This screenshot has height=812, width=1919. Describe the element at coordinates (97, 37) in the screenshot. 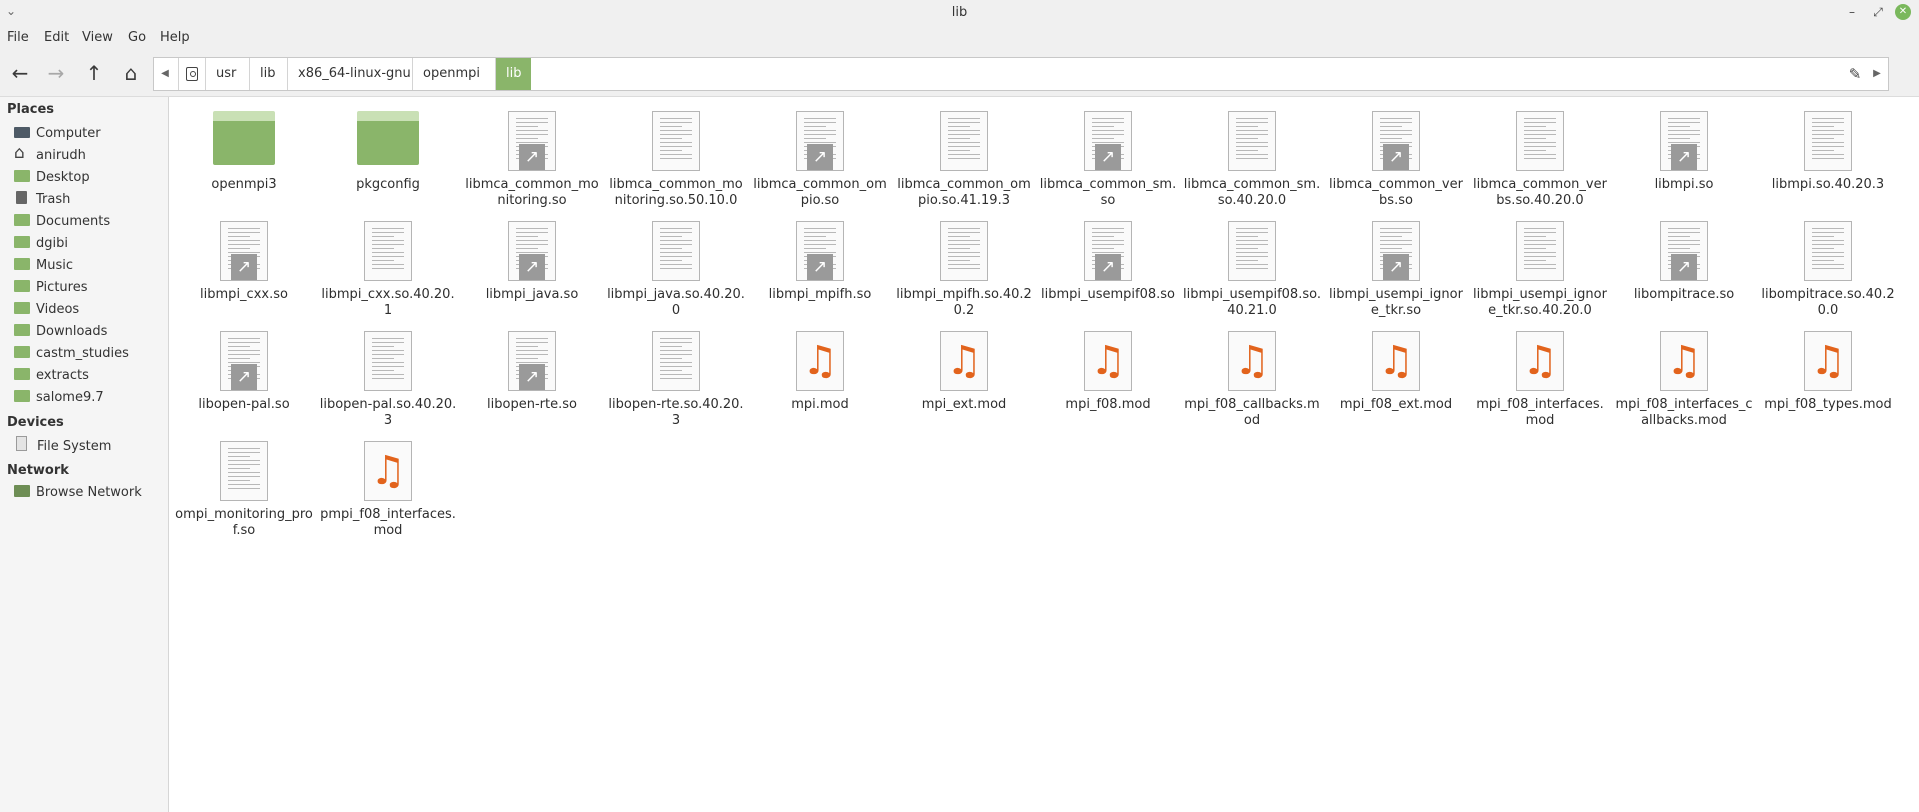

I see `menu-view: View` at that location.